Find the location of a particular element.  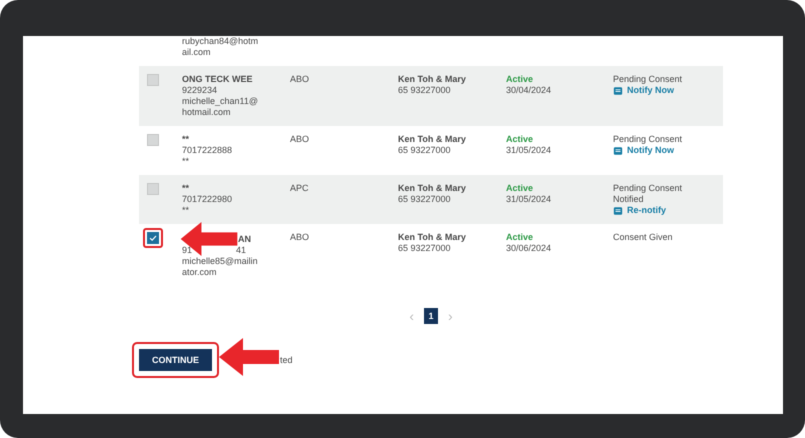

contact-text: ator.com is located at coordinates (199, 272).